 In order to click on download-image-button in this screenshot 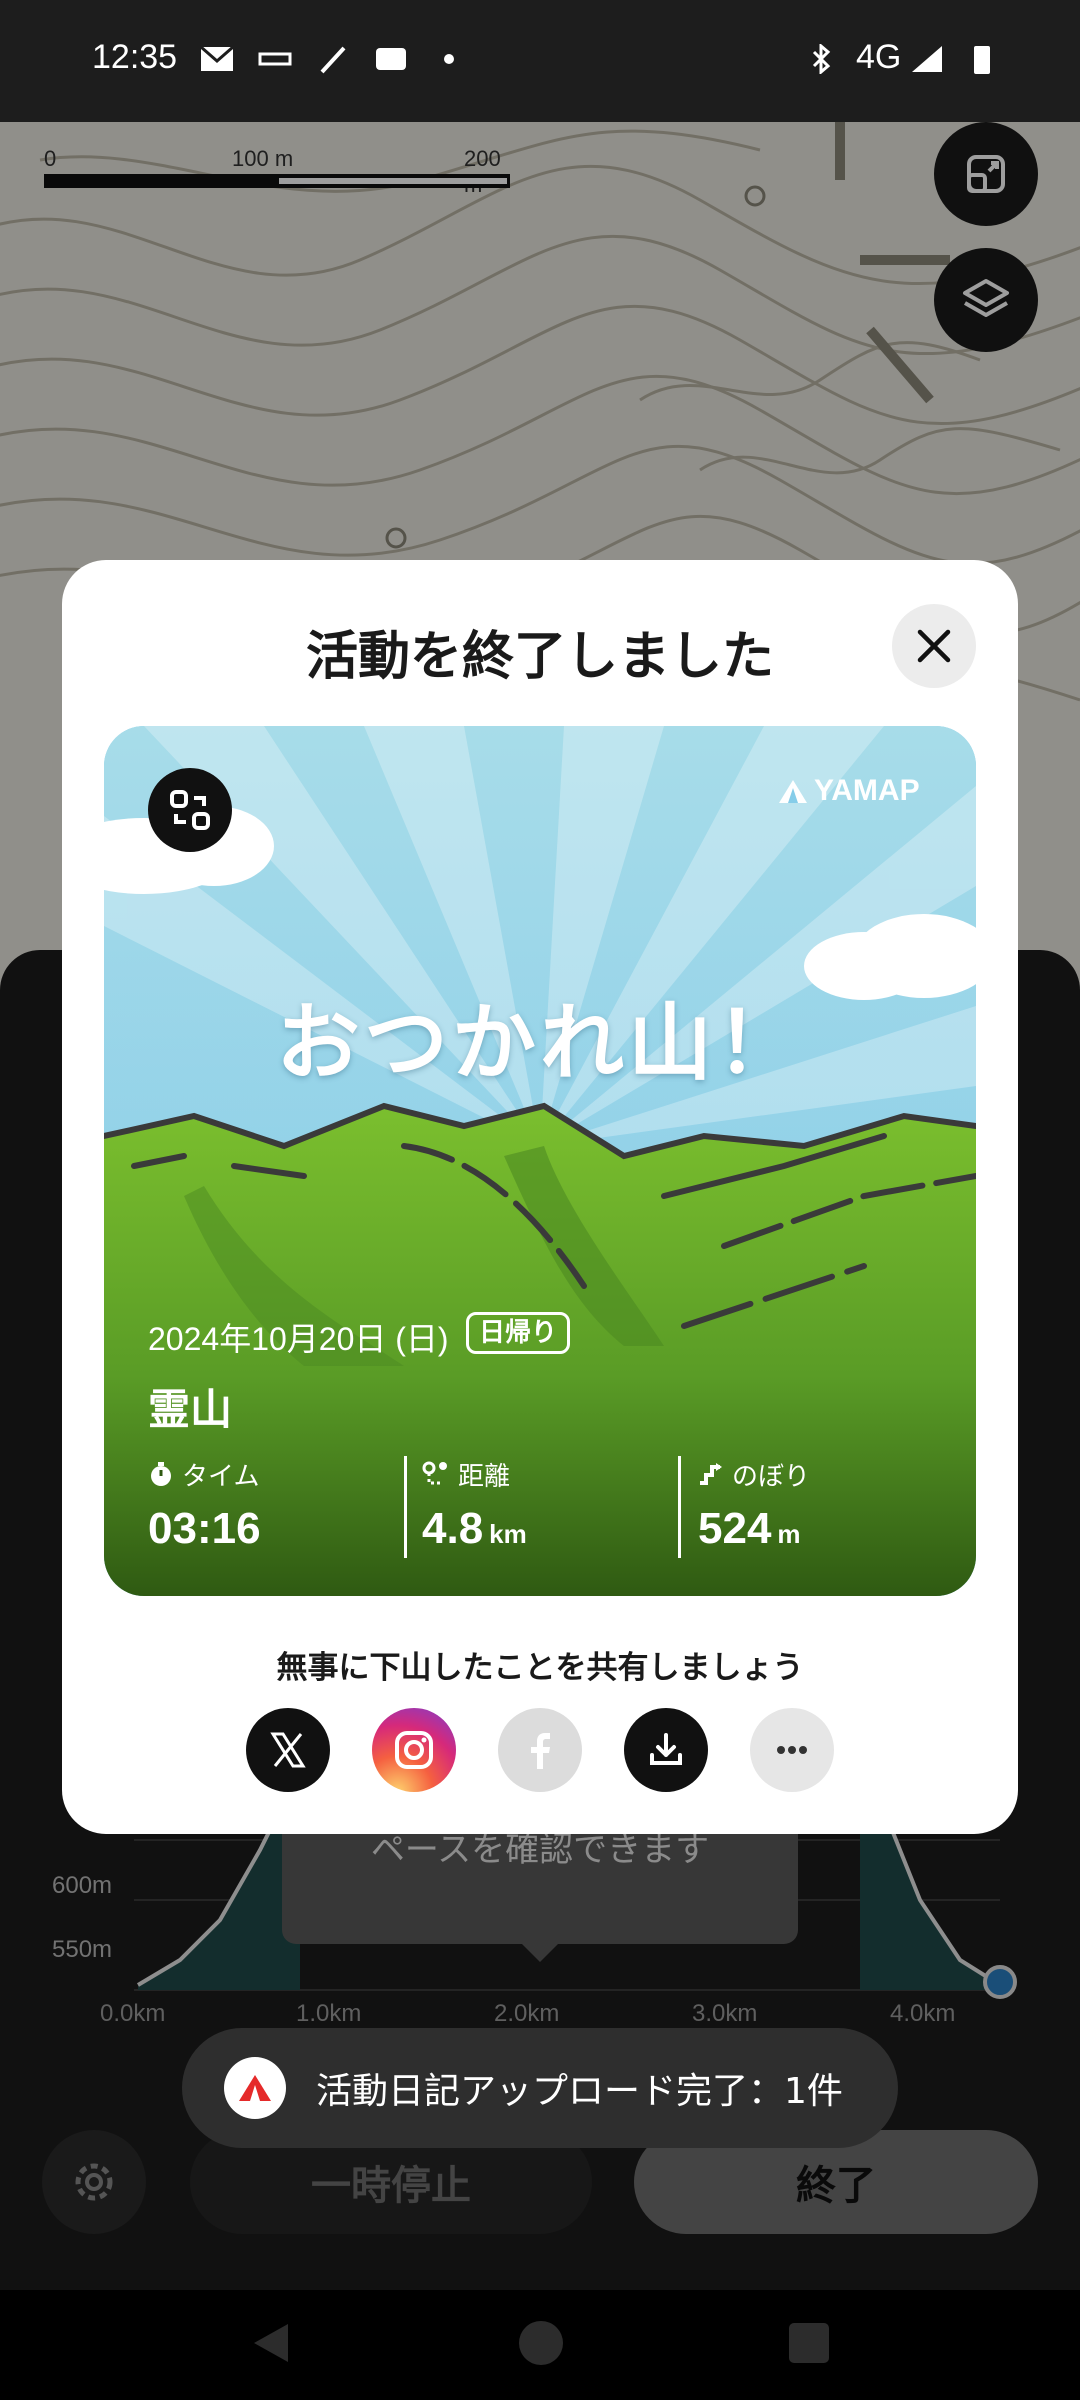, I will do `click(666, 1750)`.